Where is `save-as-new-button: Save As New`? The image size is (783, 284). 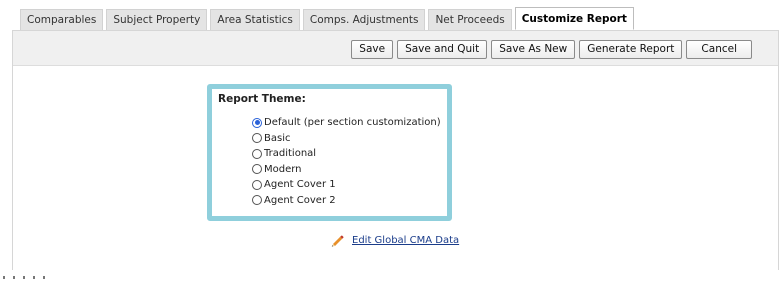 save-as-new-button: Save As New is located at coordinates (533, 49).